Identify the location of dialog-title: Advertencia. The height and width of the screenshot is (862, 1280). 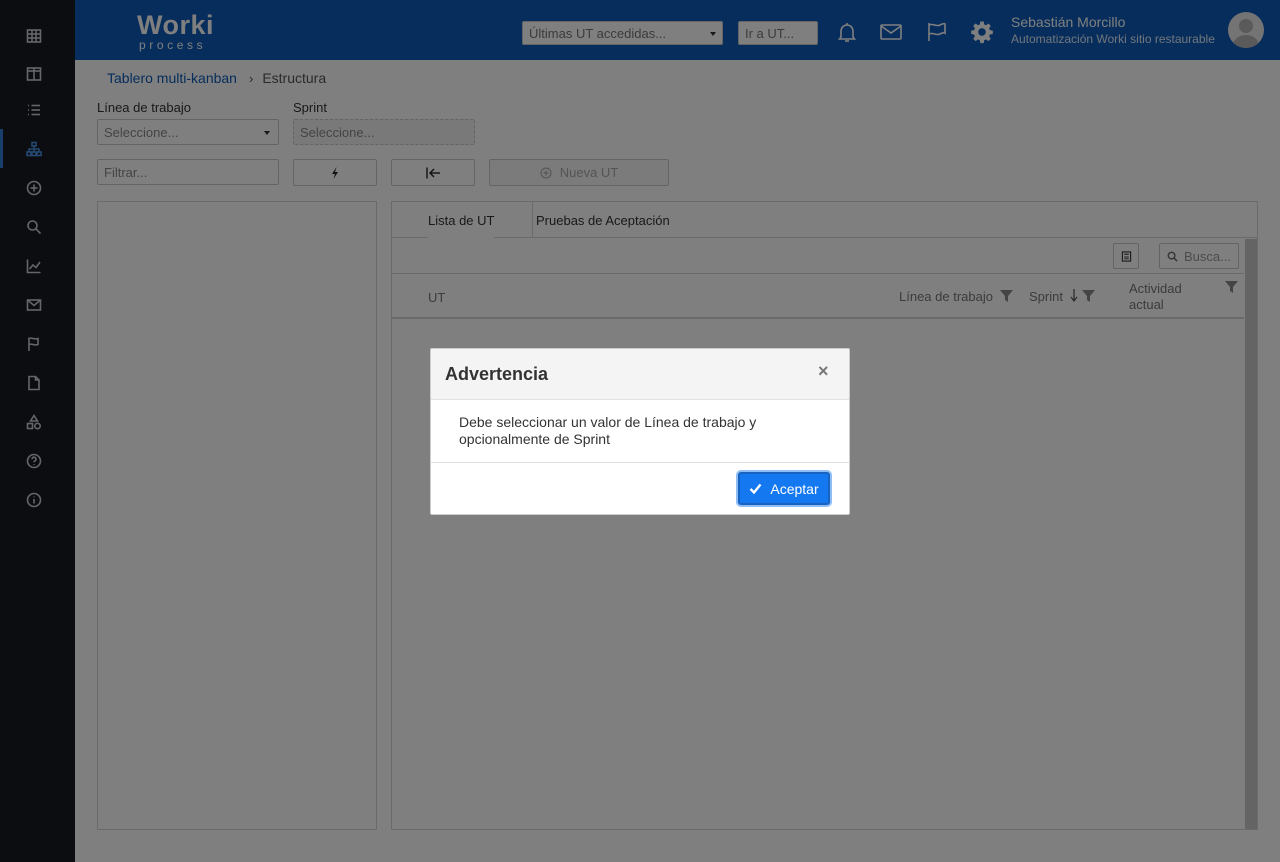
(497, 374).